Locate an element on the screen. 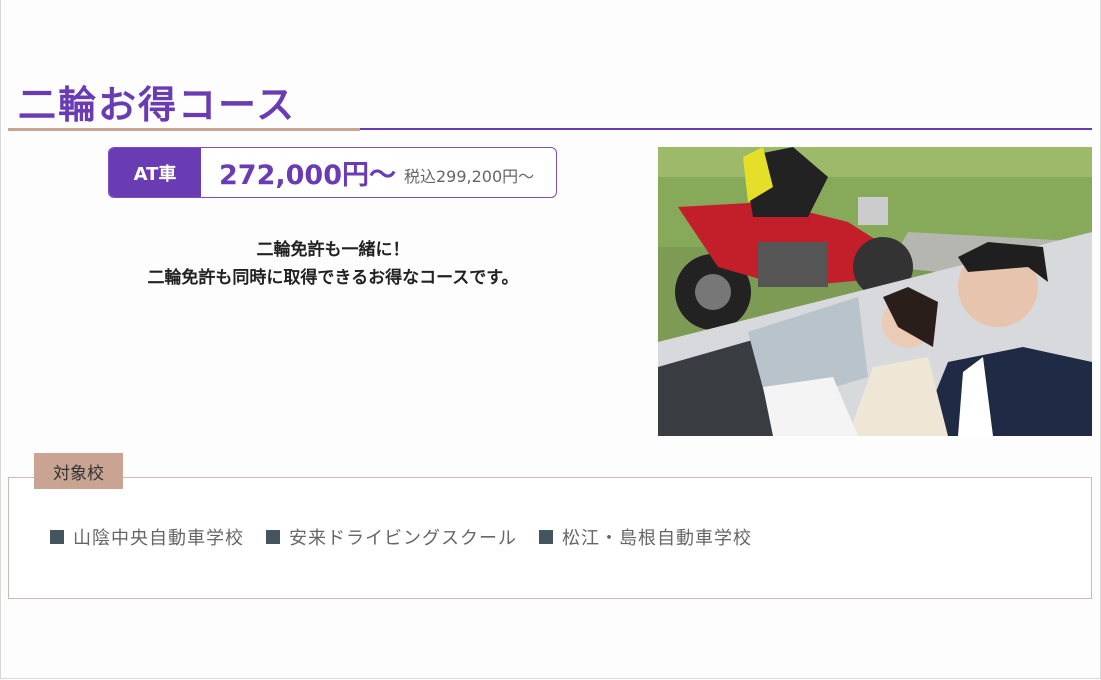  school-item: 山陰中央自動車学校 is located at coordinates (147, 537).